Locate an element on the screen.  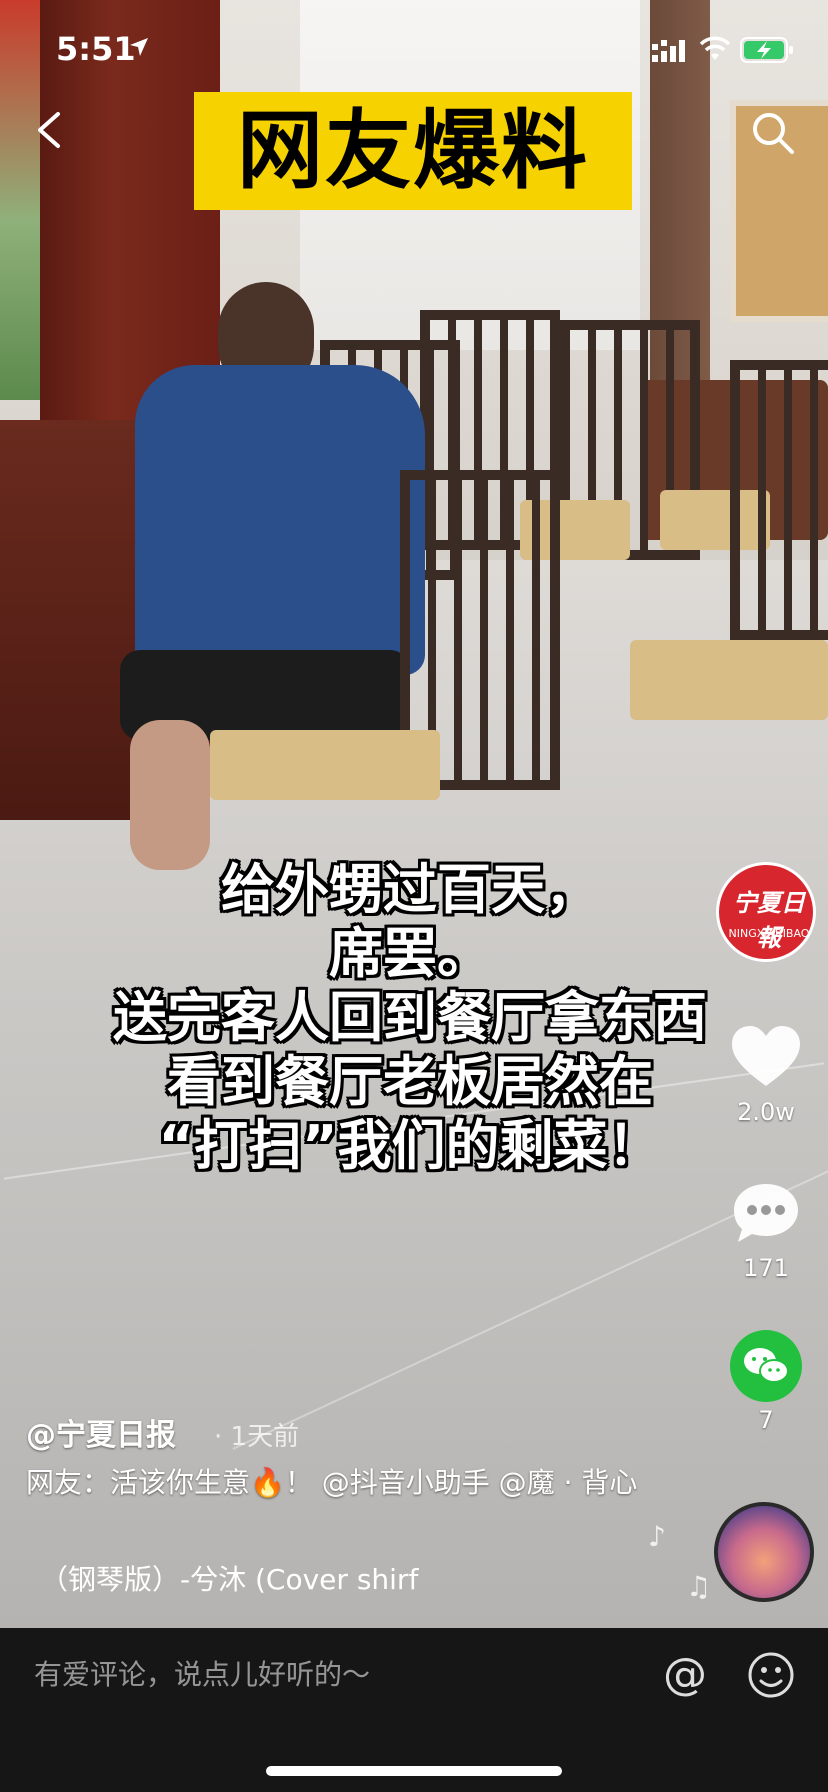
caption-line: 看到餐厅老板居然在 is located at coordinates (410, 1081).